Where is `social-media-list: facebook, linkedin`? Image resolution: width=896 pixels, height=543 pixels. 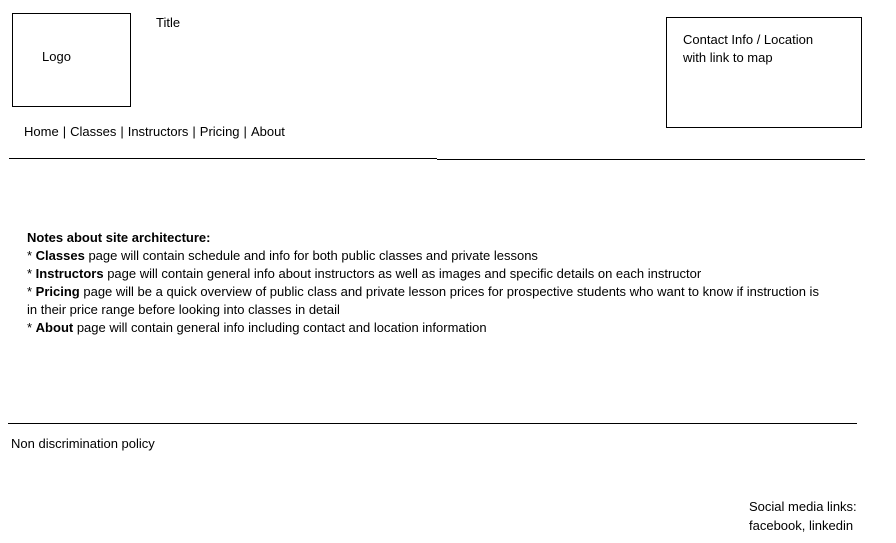 social-media-list: facebook, linkedin is located at coordinates (801, 525).